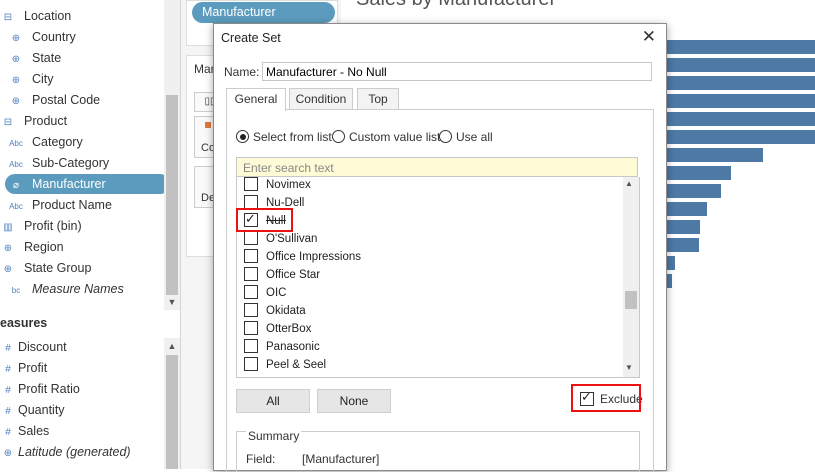  I want to click on list-item: Office Impressions, so click(302, 257).